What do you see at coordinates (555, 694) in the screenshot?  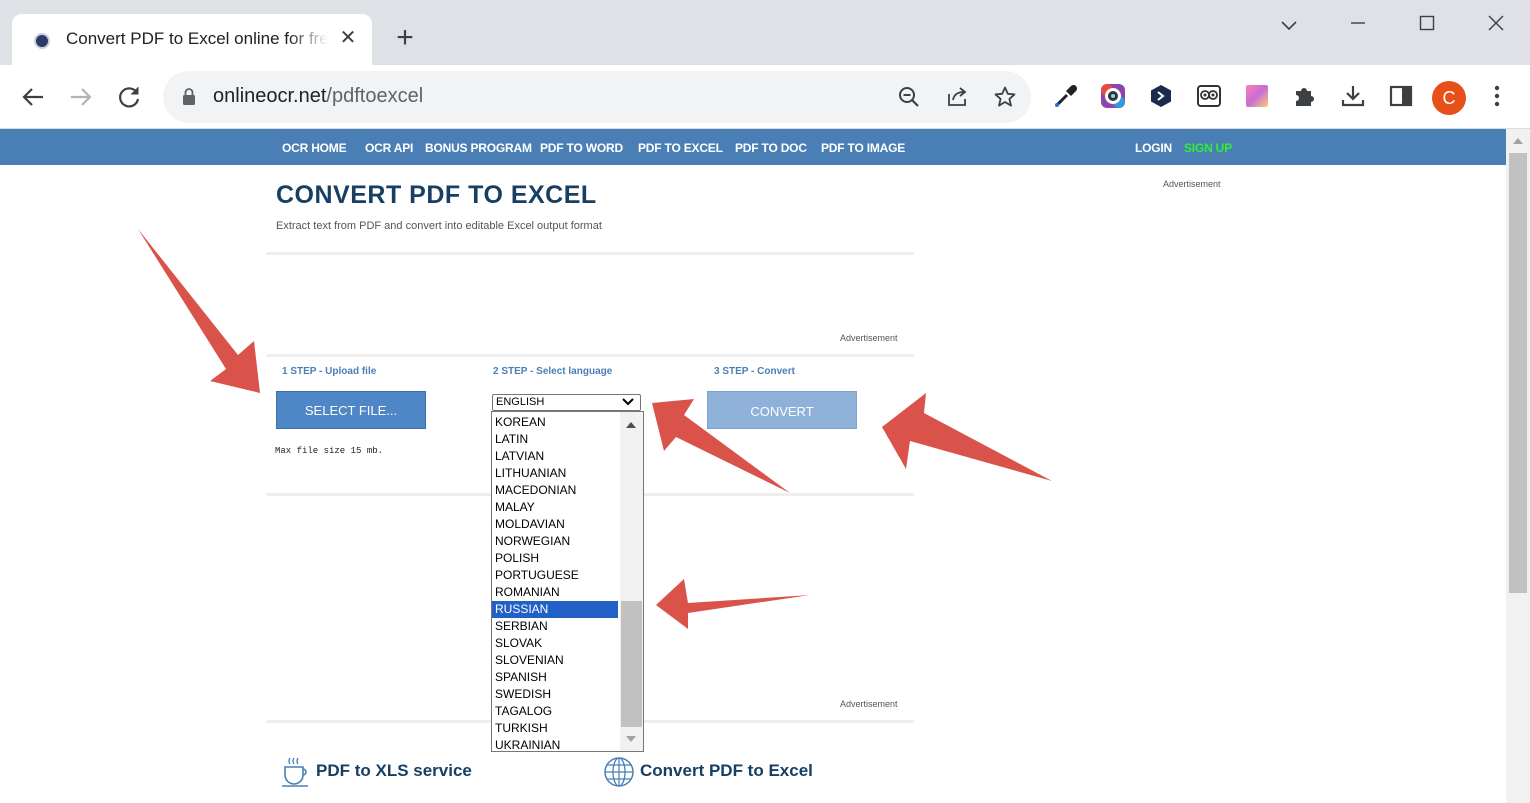 I see `language-option: SWEDISH` at bounding box center [555, 694].